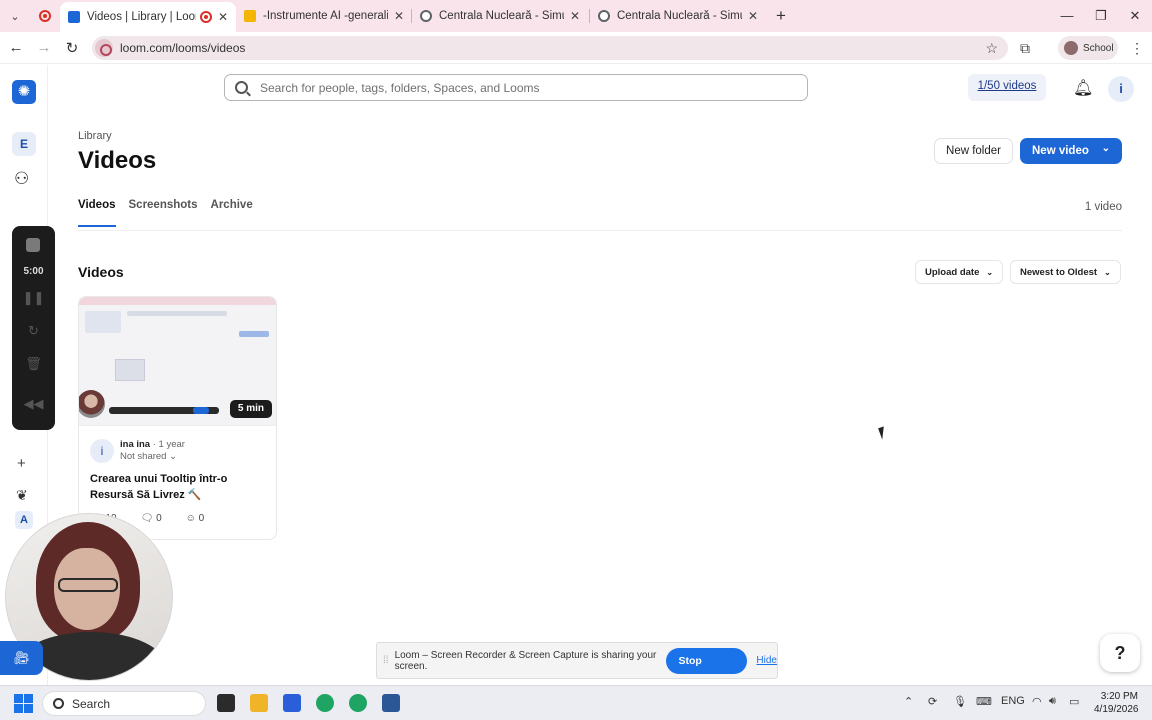  I want to click on sort-field-label: Upload date, so click(952, 272).